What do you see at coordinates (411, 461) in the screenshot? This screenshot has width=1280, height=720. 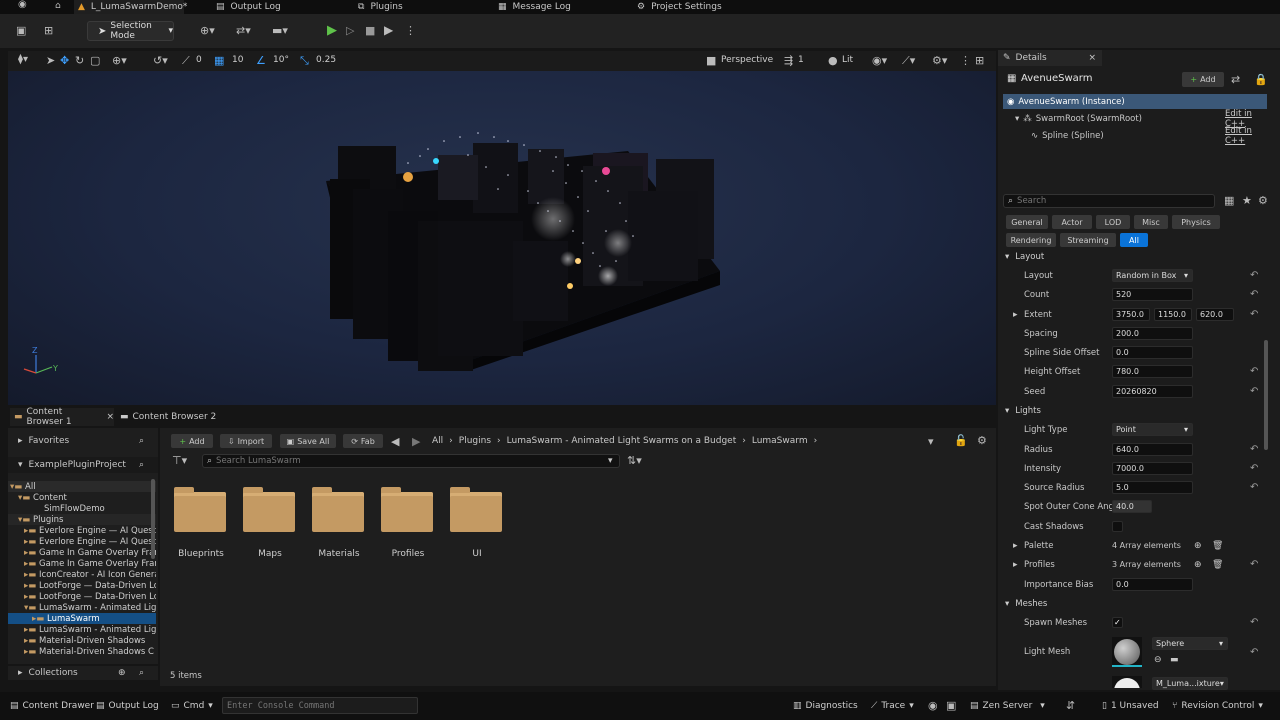 I see `asset-search-box: ⌕ ▾` at bounding box center [411, 461].